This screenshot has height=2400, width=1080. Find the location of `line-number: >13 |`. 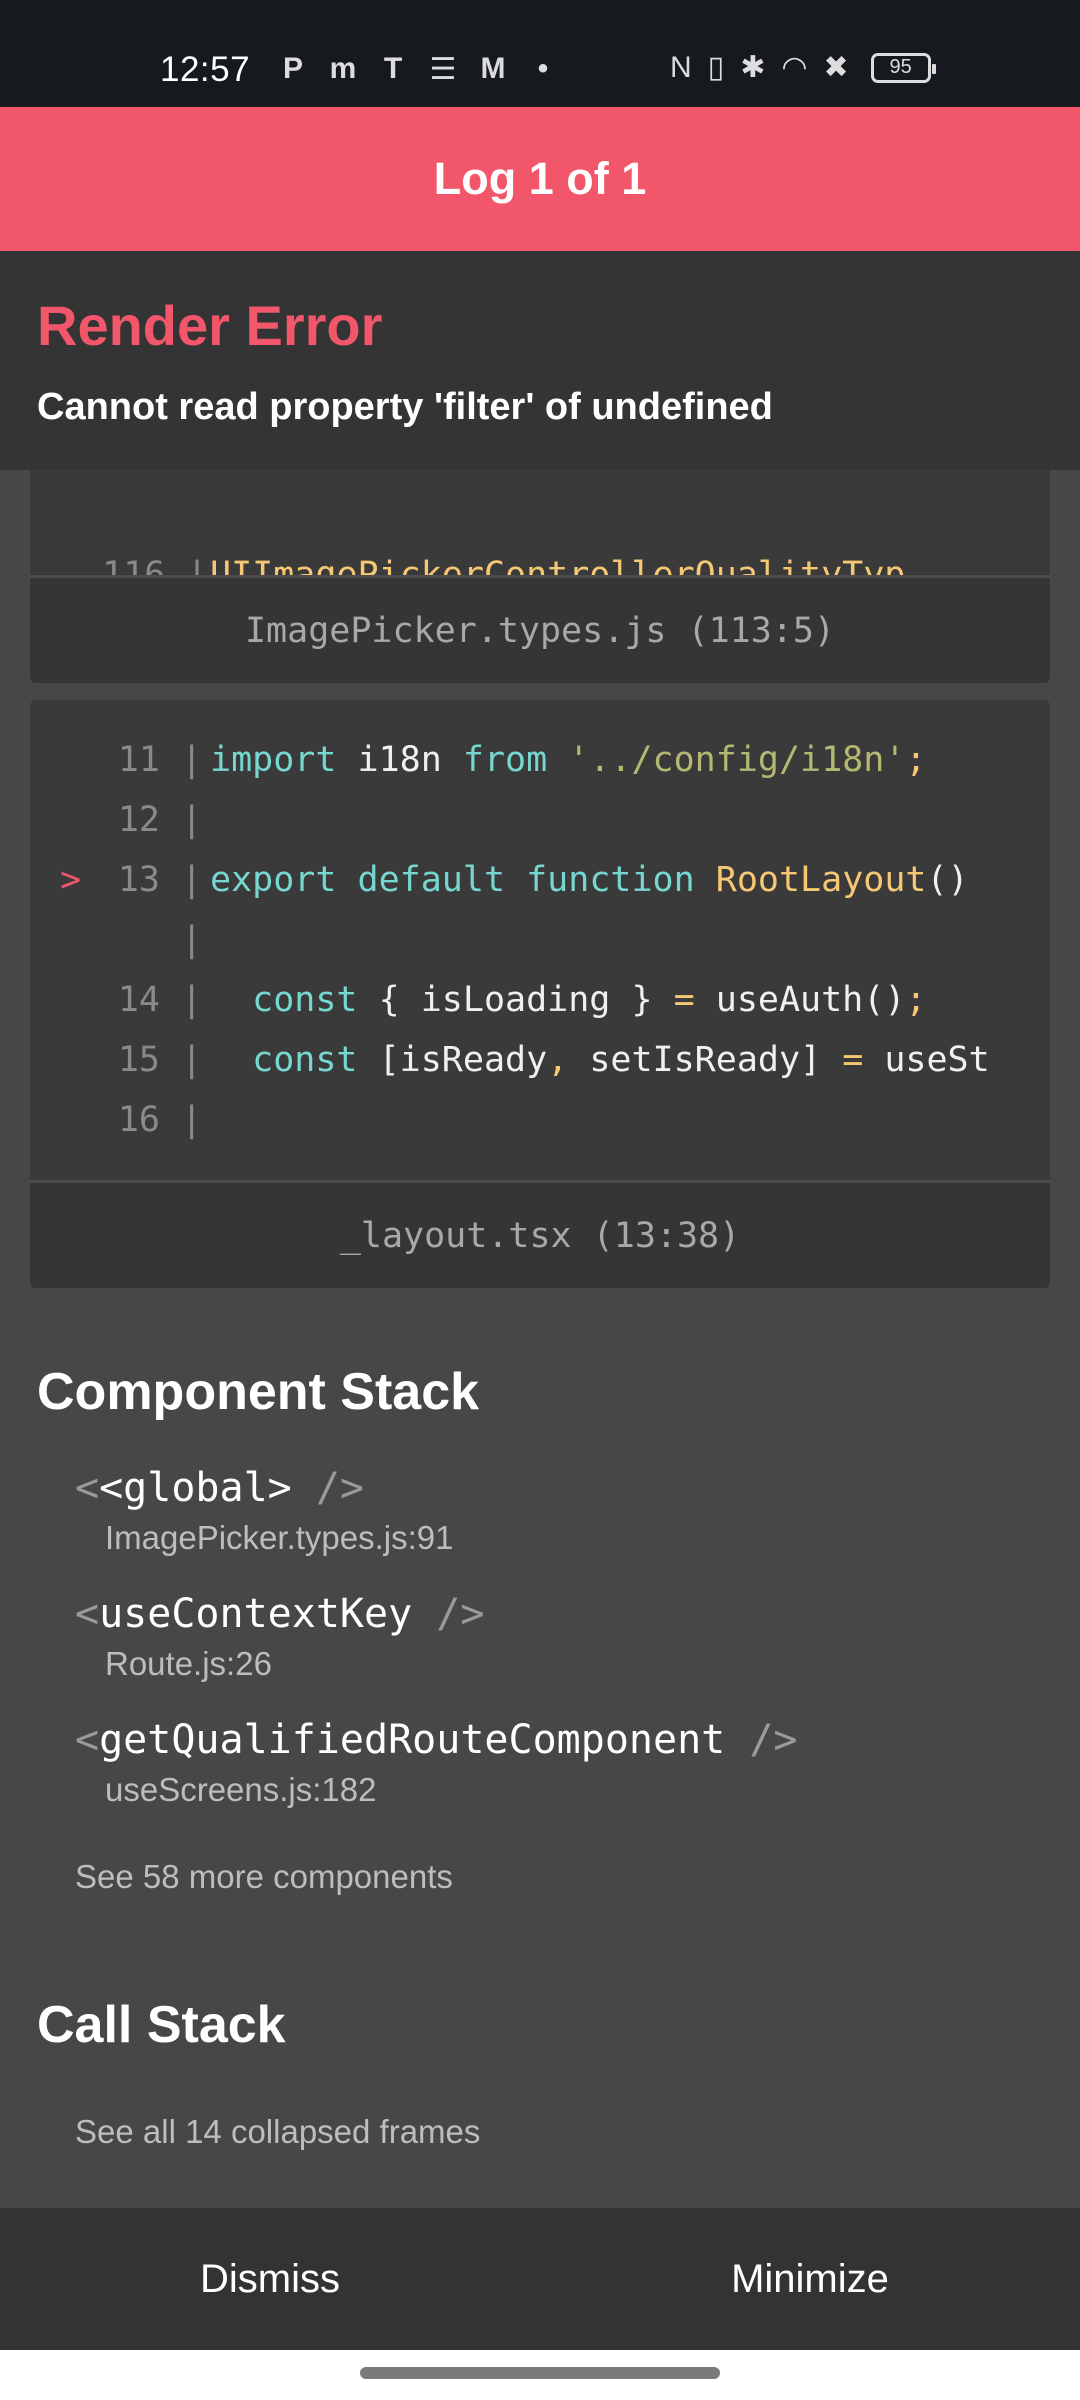

line-number: >13 | is located at coordinates (131, 880).